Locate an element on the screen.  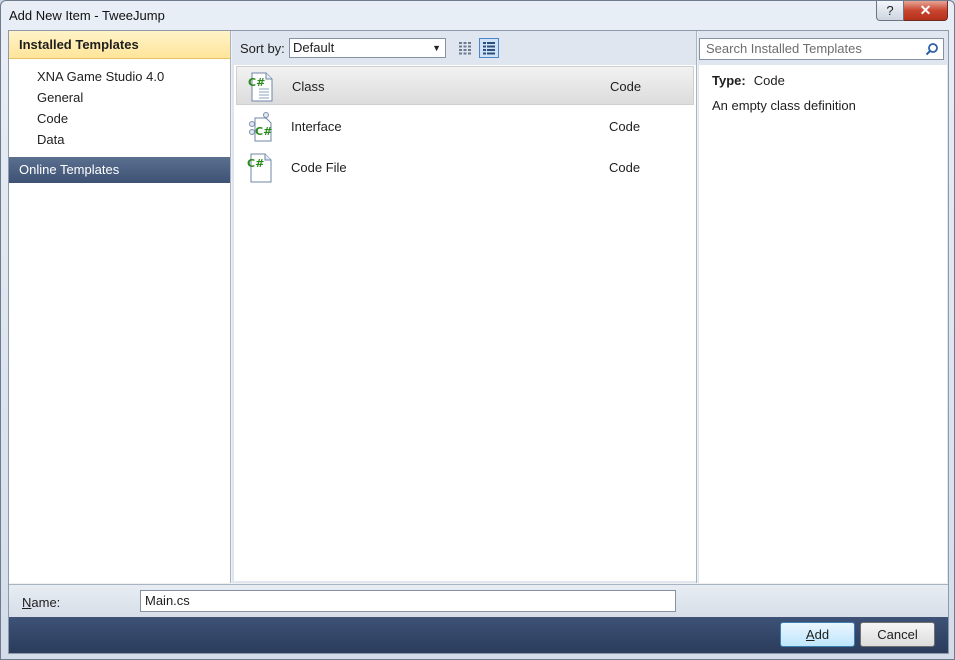
small-icons-view-button is located at coordinates (465, 48).